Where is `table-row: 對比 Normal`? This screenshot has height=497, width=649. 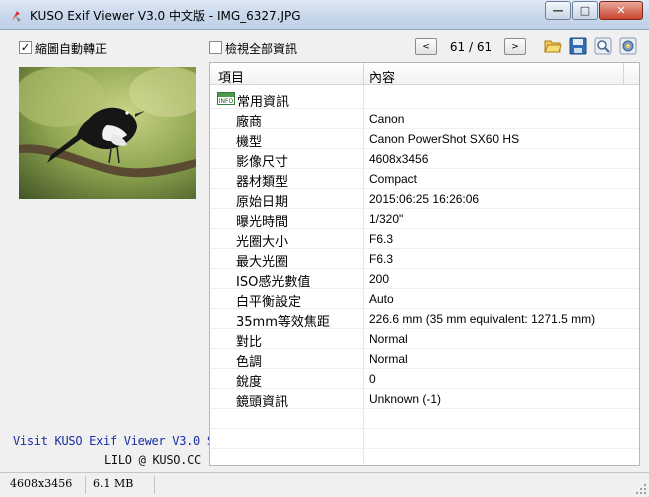
table-row: 對比 Normal is located at coordinates (424, 339).